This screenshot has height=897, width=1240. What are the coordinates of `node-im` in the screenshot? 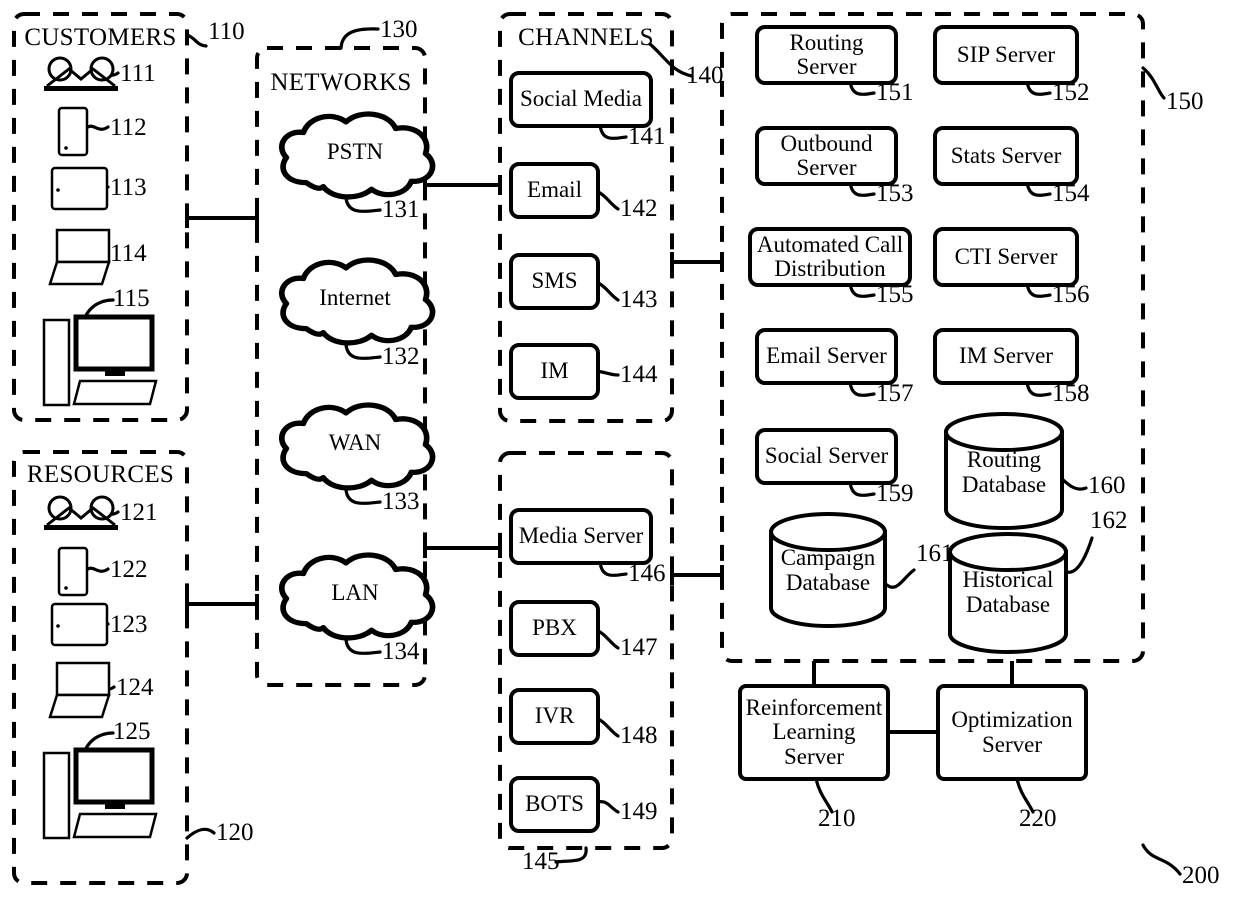 It's located at (554, 371).